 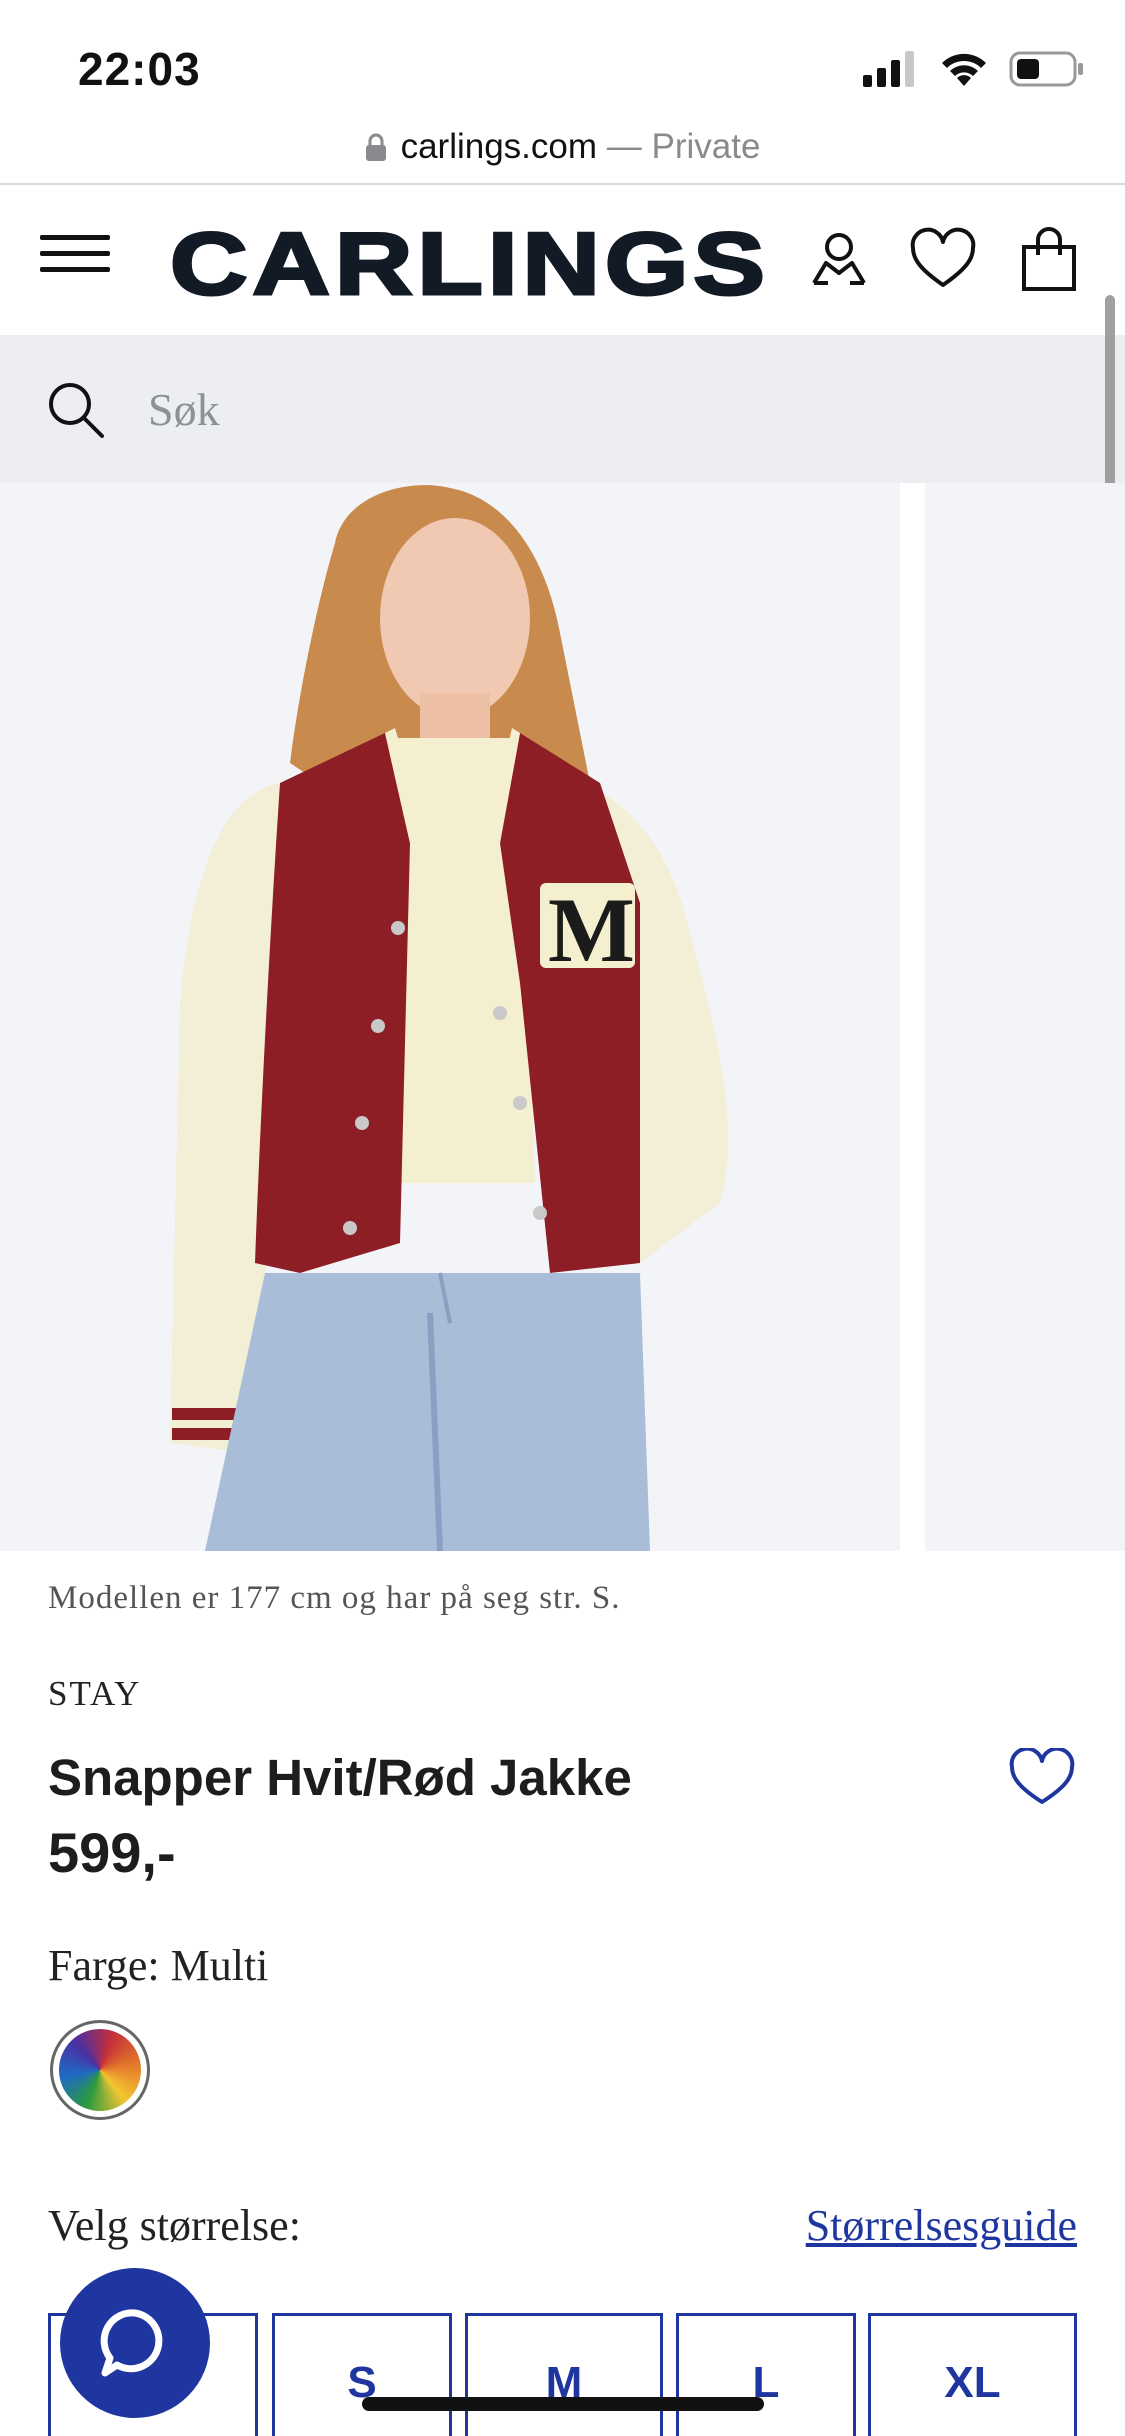 What do you see at coordinates (564, 2374) in the screenshot?
I see `size-button-m: M` at bounding box center [564, 2374].